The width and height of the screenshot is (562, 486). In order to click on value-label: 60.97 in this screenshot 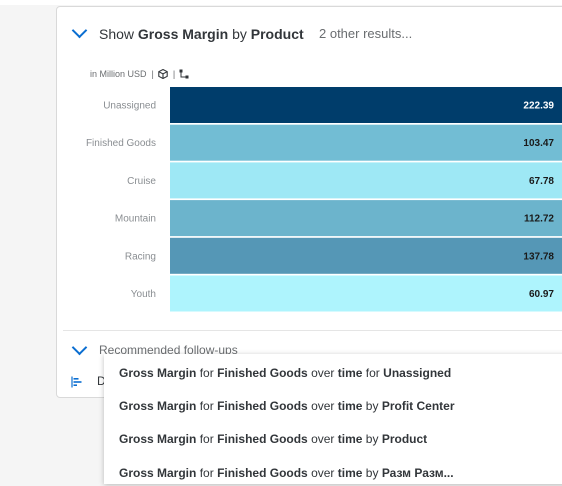, I will do `click(541, 294)`.